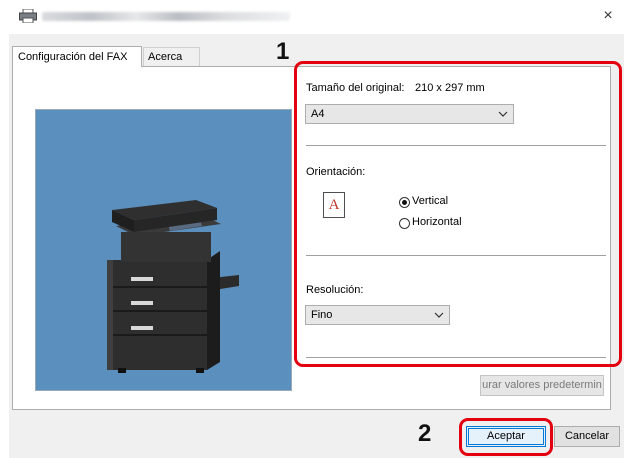 Image resolution: width=624 pixels, height=458 pixels. I want to click on mfp-device-illustration, so click(173, 286).